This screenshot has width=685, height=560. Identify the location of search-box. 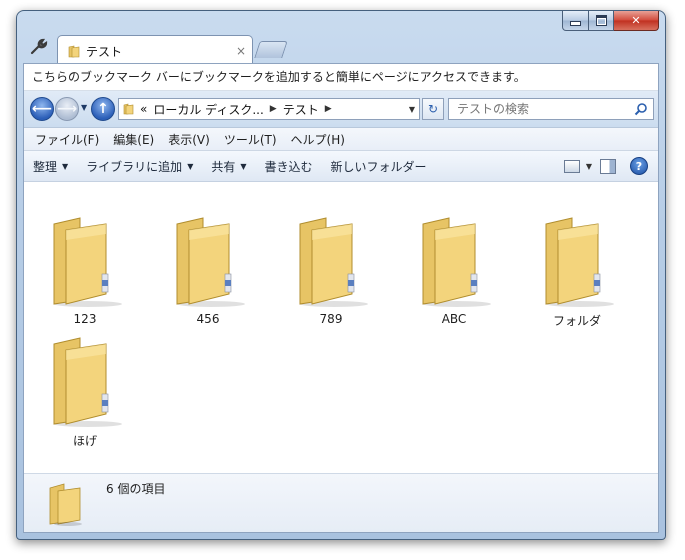
(551, 109).